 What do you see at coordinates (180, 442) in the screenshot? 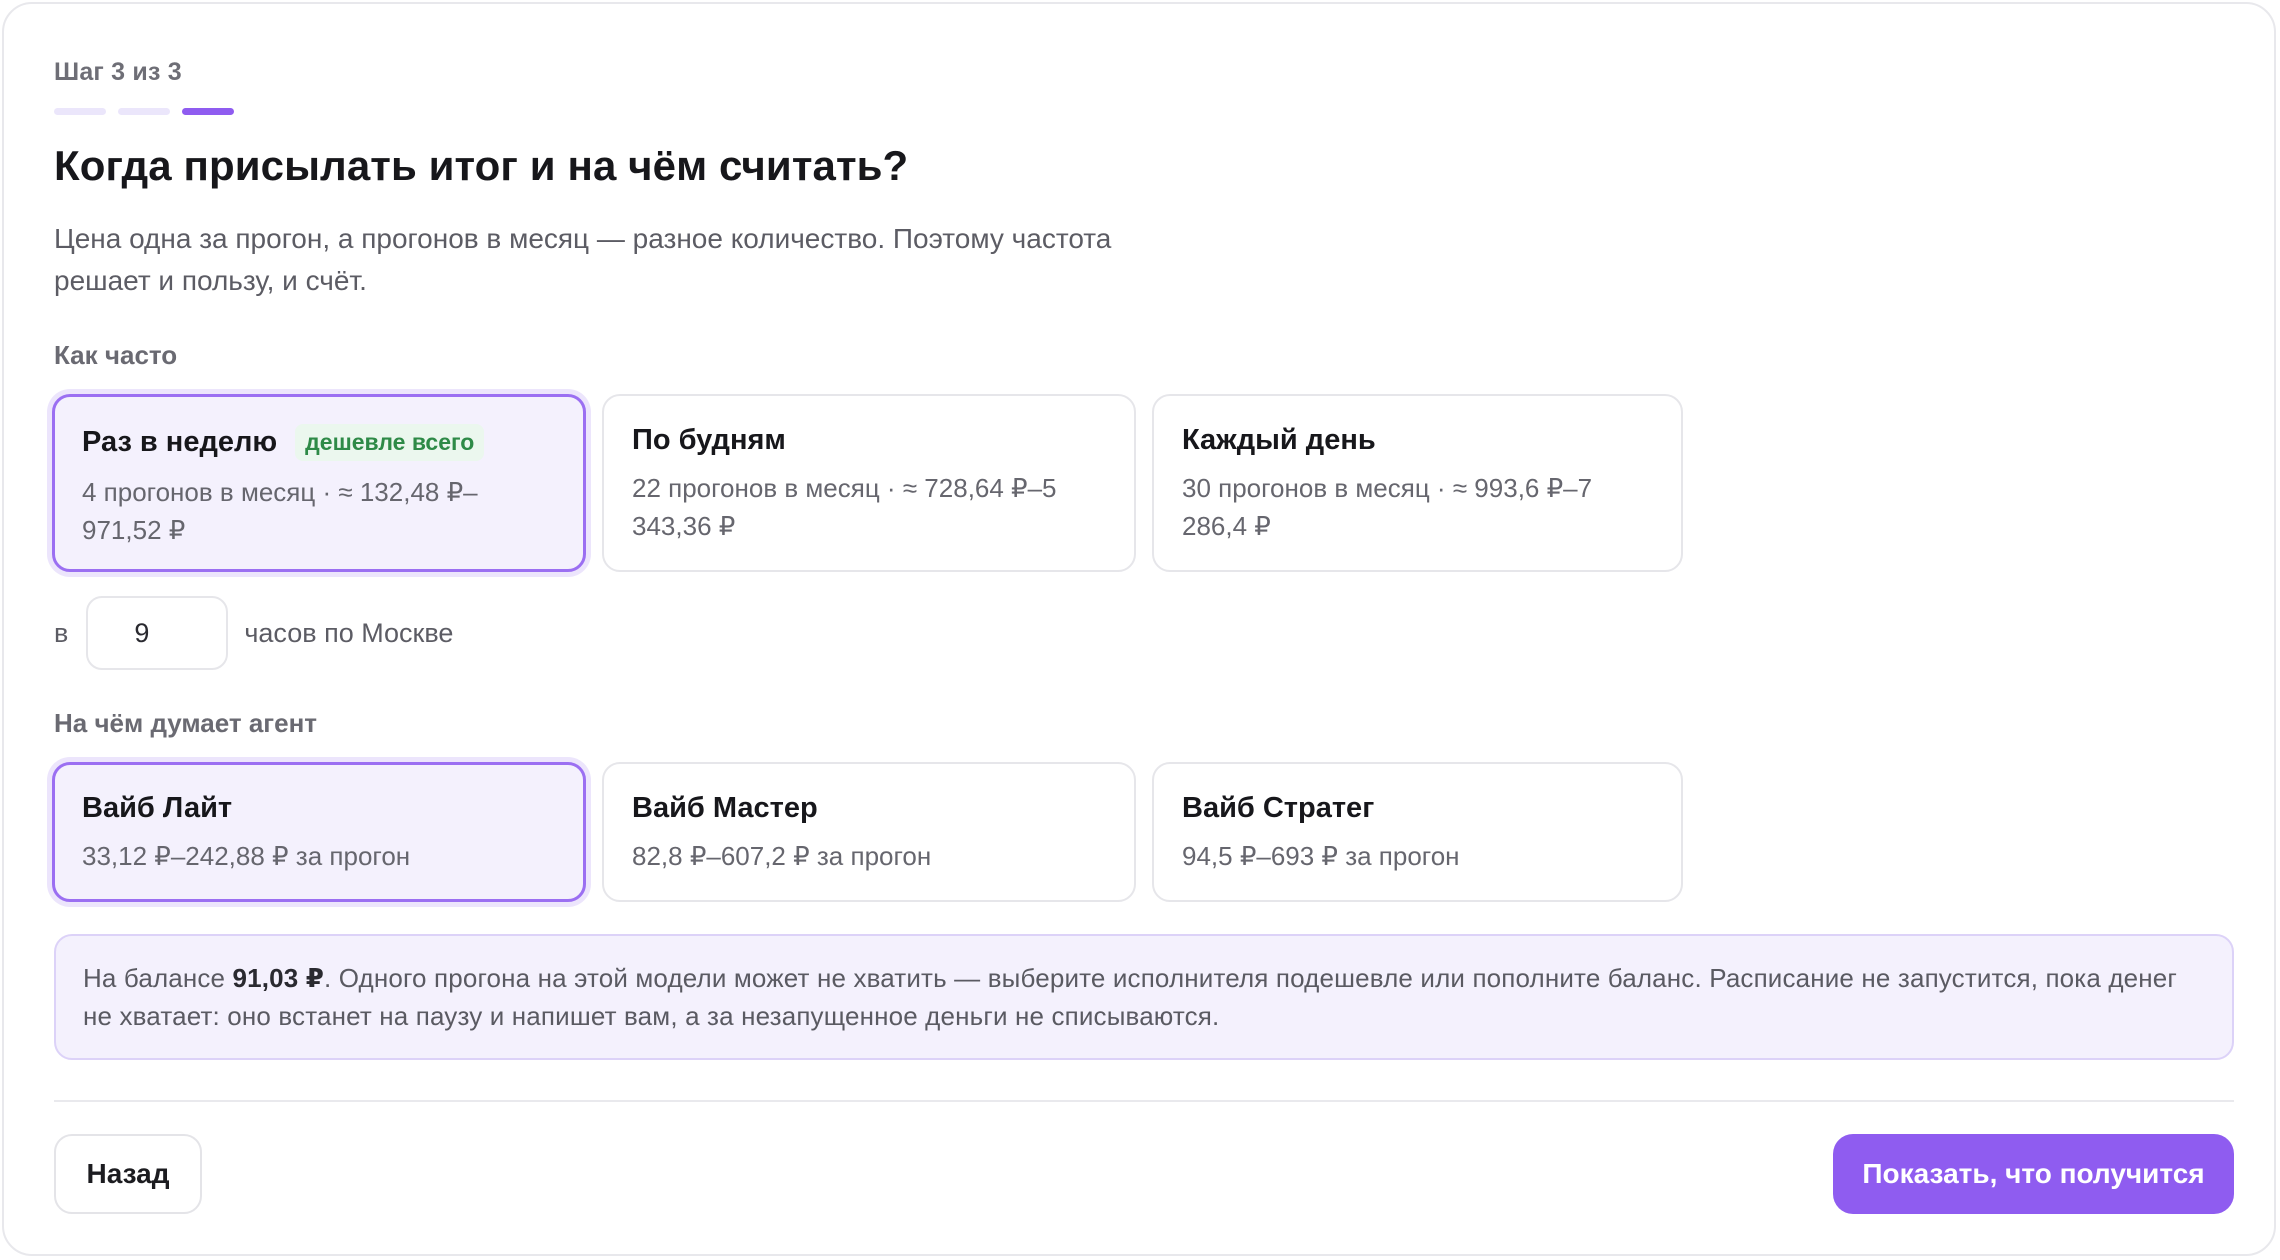
I see `option-title: Раз в неделю` at bounding box center [180, 442].